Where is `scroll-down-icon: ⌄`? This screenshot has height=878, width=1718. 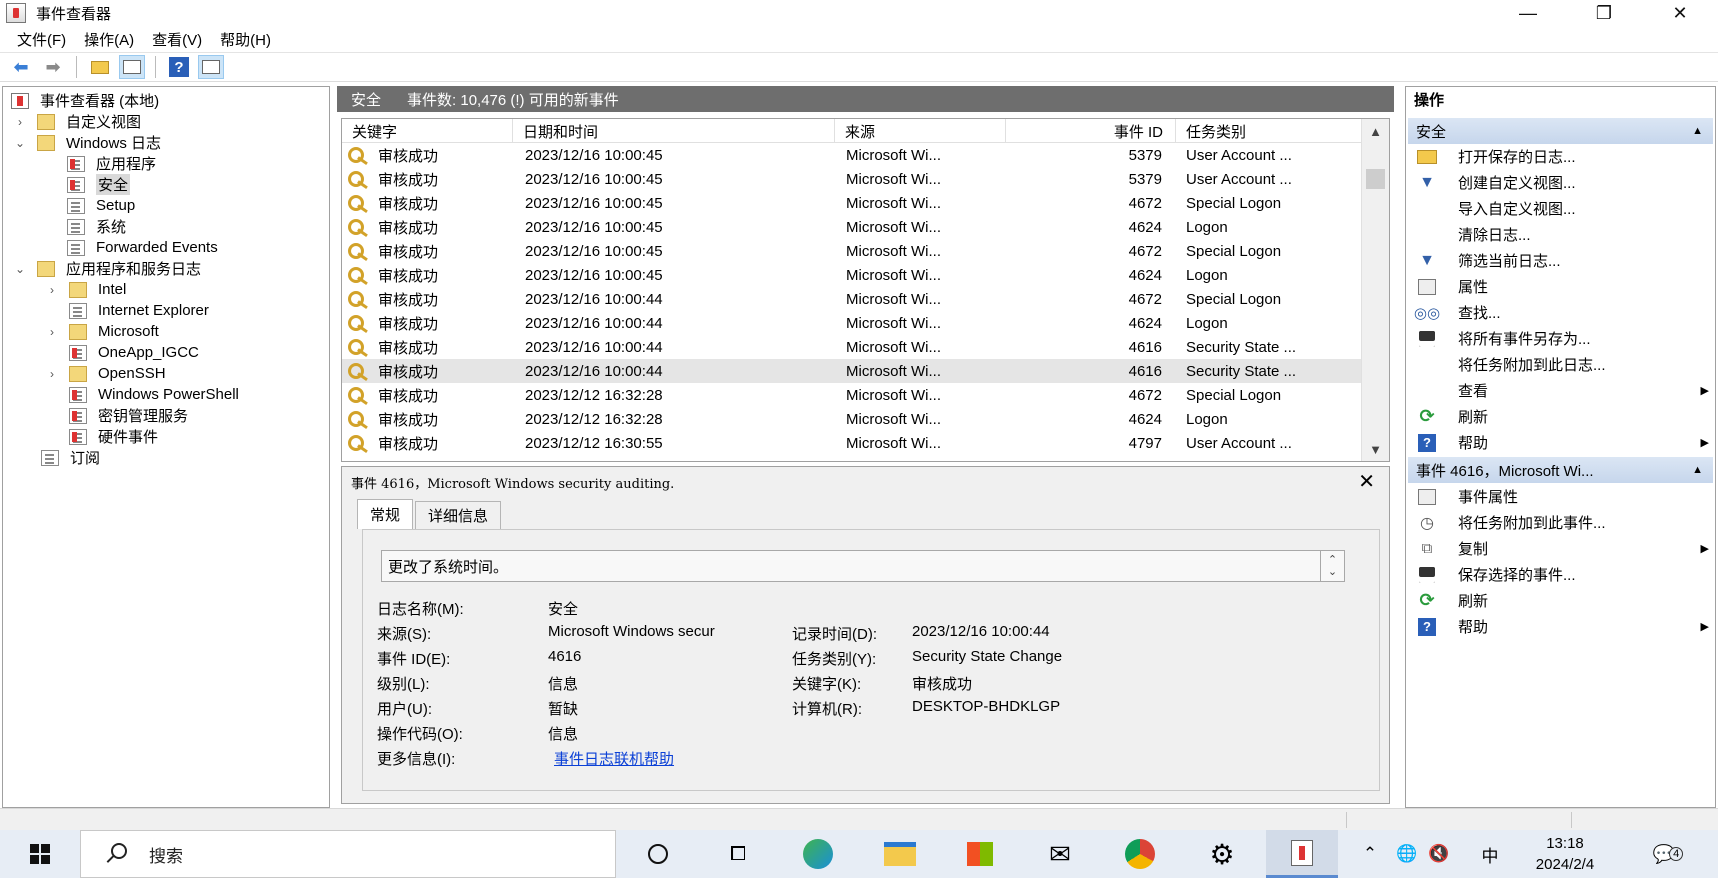
scroll-down-icon: ⌄ is located at coordinates (1332, 572).